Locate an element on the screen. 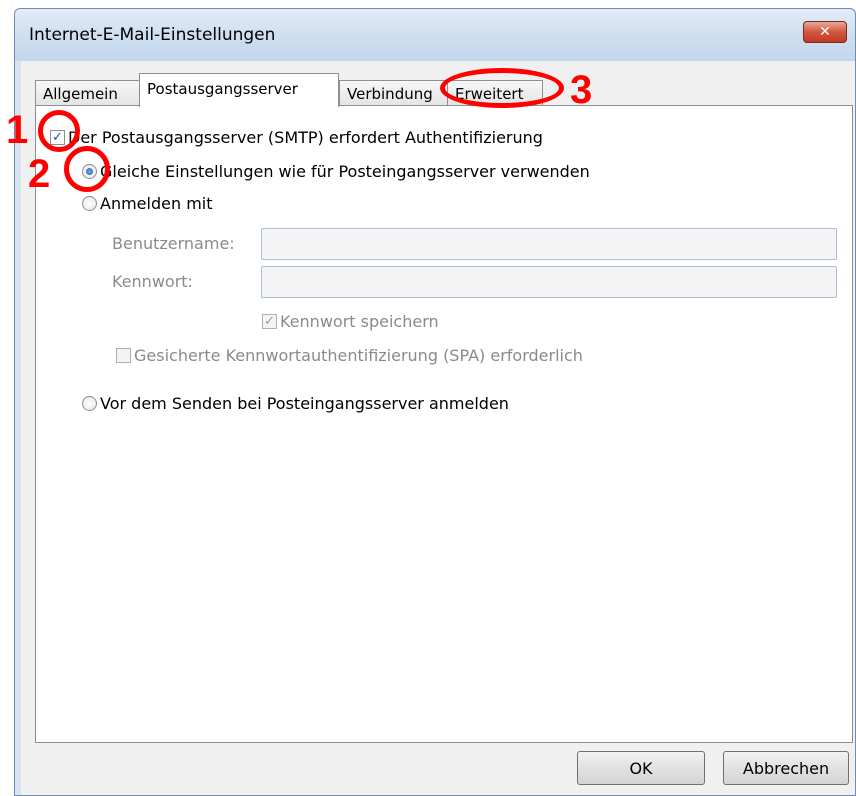  tab-verbindung: Verbindung is located at coordinates (394, 93).